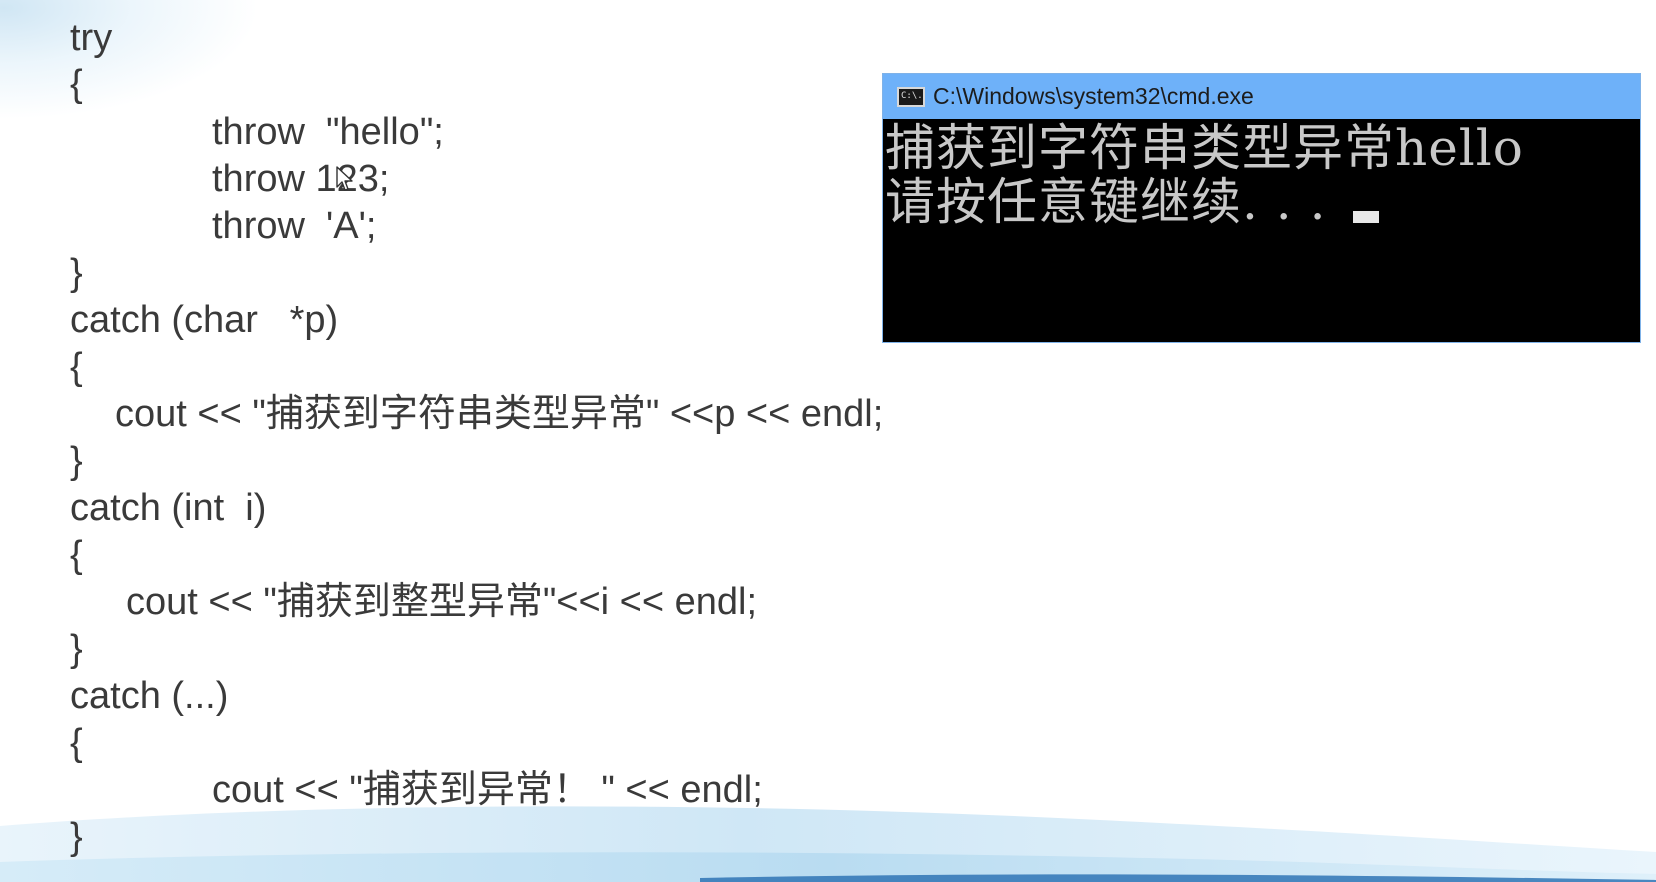 The image size is (1656, 882). I want to click on cmd-prompt-text: 请按任意键继续. . ., so click(1114, 202).